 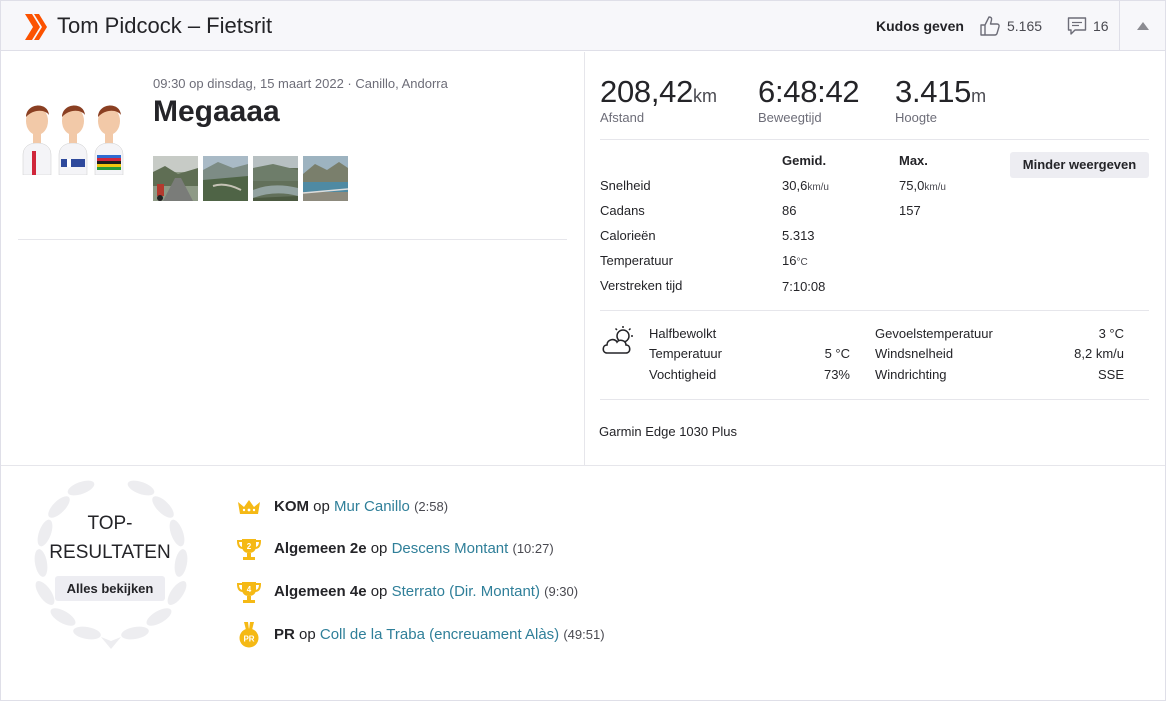 What do you see at coordinates (910, 210) in the screenshot?
I see `row-cadence-max: 157` at bounding box center [910, 210].